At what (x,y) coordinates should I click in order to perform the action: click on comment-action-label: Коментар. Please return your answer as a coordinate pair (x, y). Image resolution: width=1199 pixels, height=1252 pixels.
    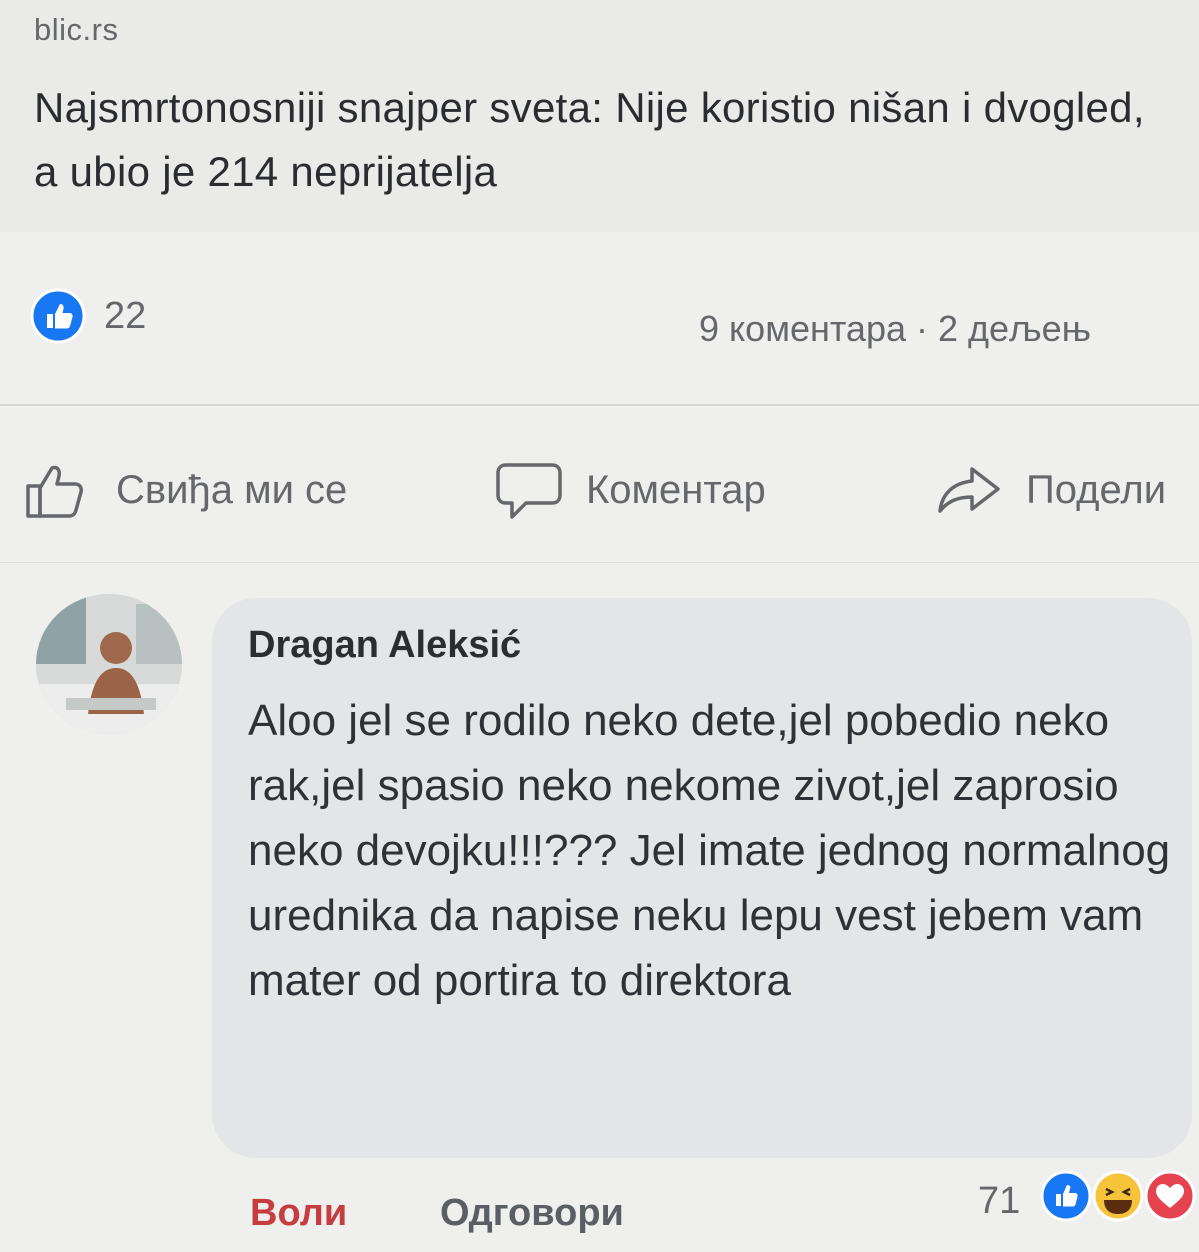
    Looking at the image, I should click on (676, 489).